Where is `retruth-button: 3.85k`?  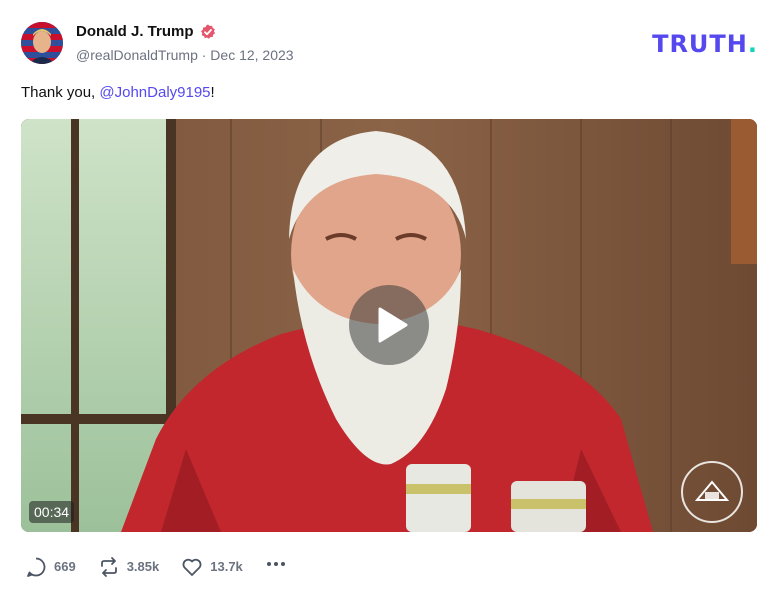
retruth-button: 3.85k is located at coordinates (129, 567).